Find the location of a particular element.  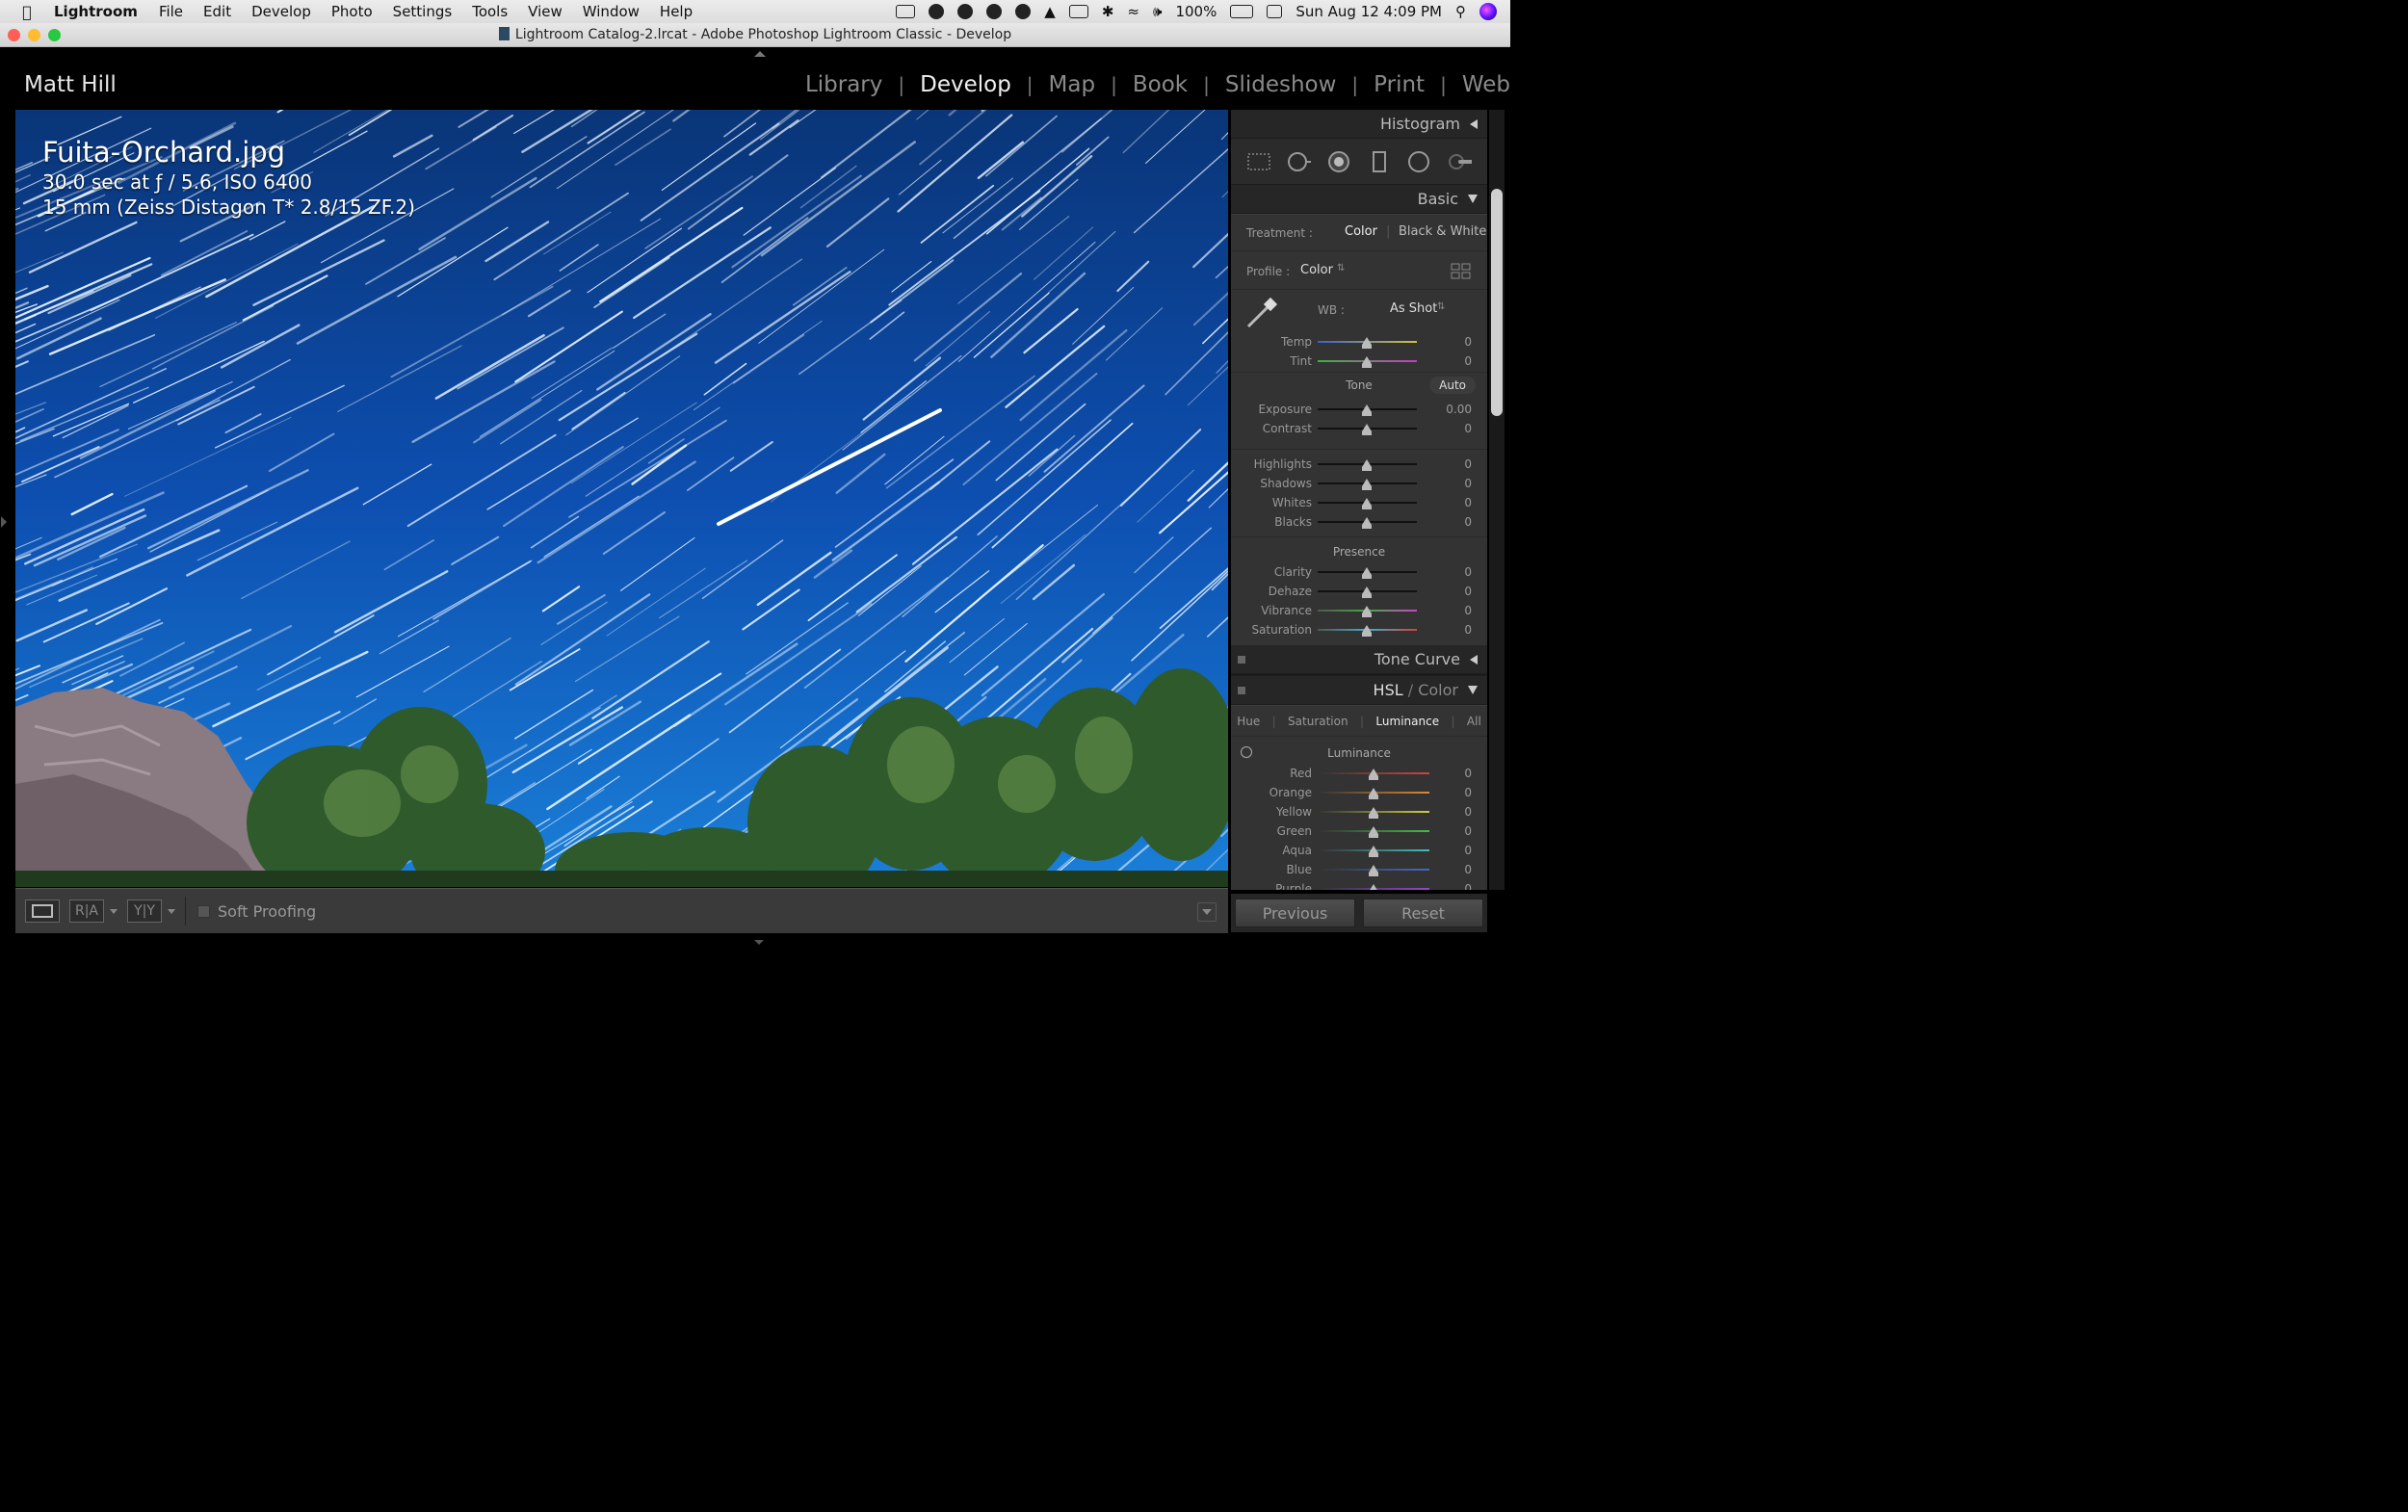

hsl-tab-hue: Hue is located at coordinates (1248, 721).